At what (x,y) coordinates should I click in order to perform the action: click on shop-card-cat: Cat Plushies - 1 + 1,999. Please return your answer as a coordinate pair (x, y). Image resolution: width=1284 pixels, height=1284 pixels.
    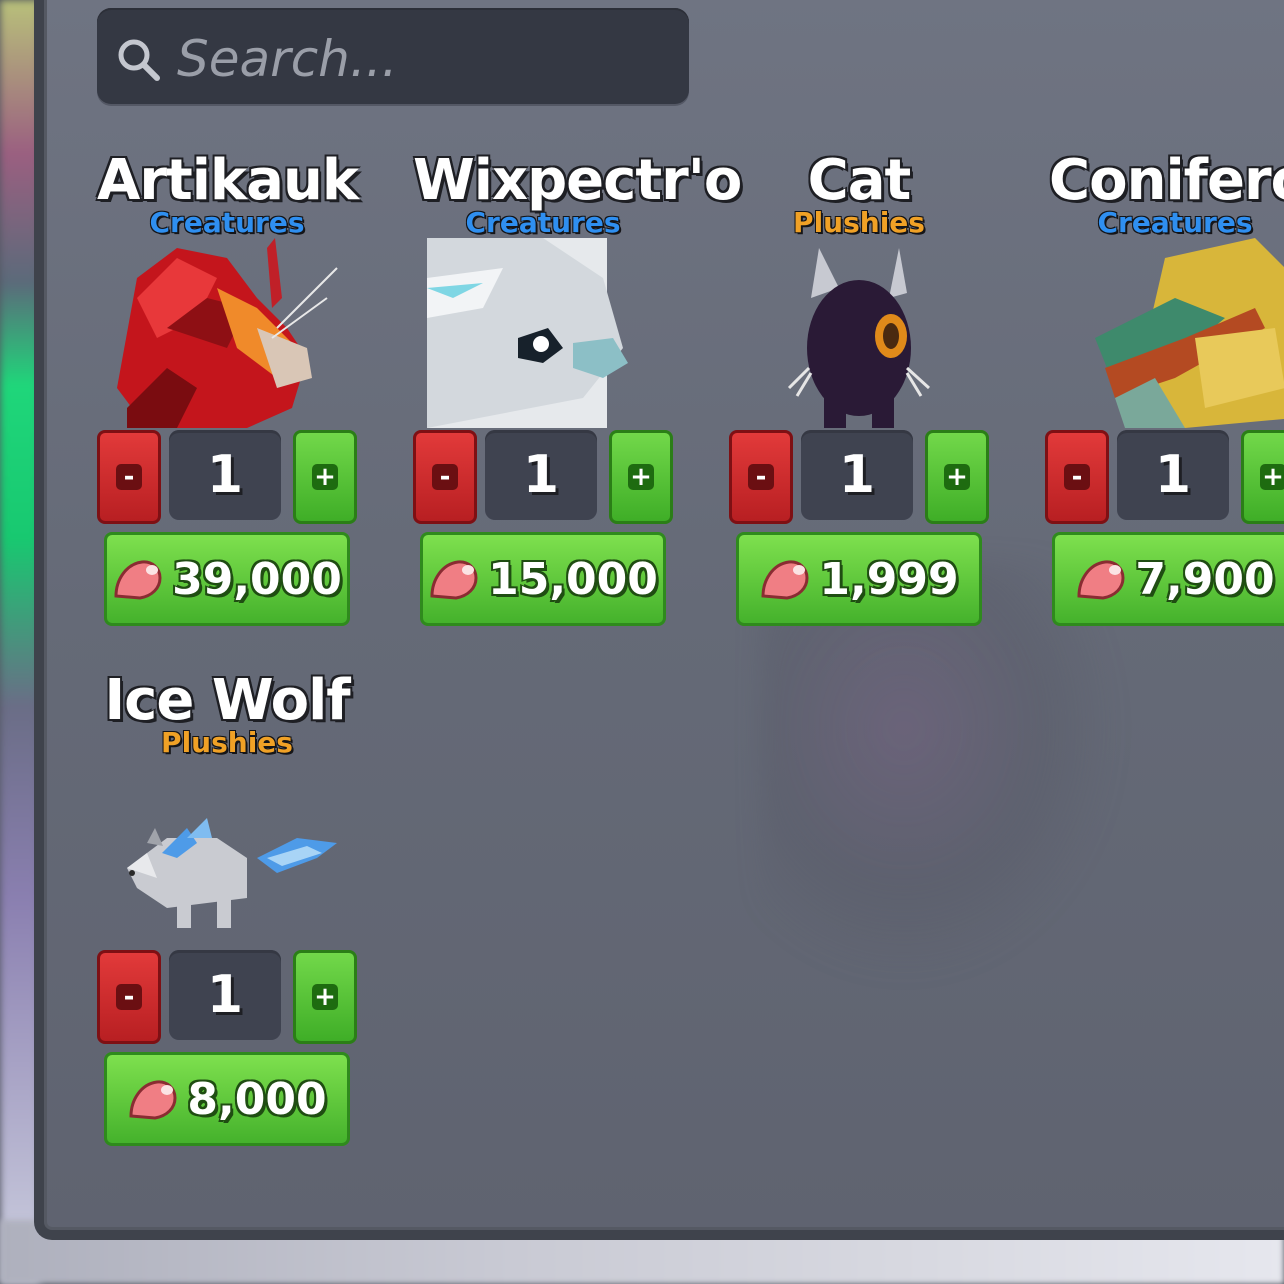
    Looking at the image, I should click on (859, 393).